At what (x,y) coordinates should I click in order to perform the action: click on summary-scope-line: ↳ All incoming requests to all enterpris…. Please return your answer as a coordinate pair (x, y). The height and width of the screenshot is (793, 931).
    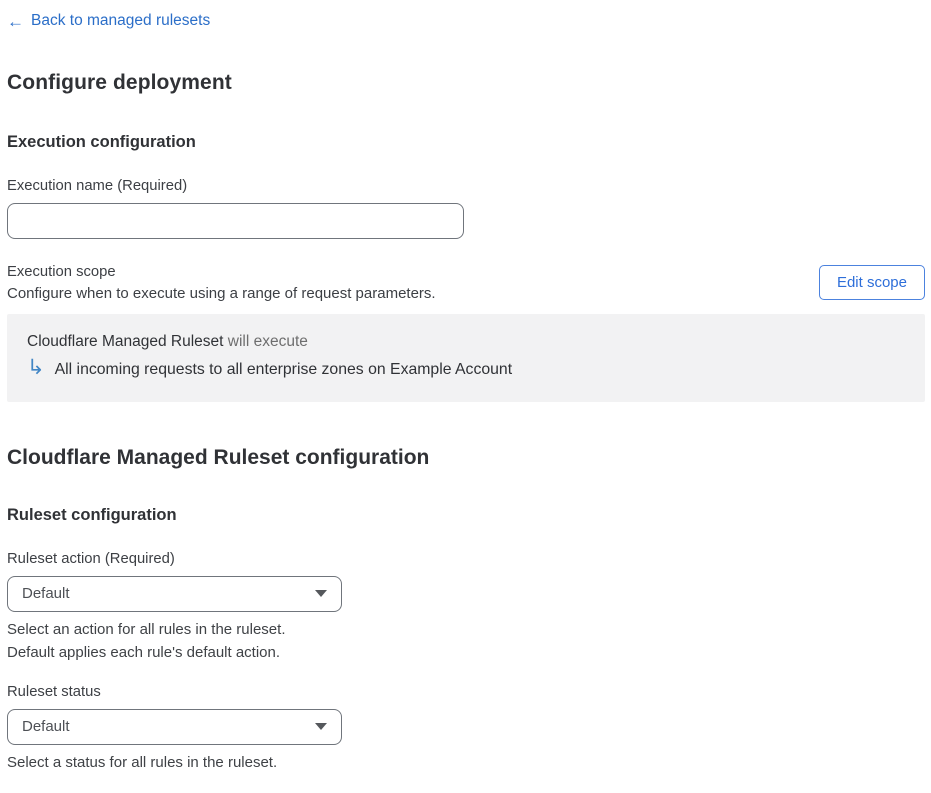
    Looking at the image, I should click on (466, 368).